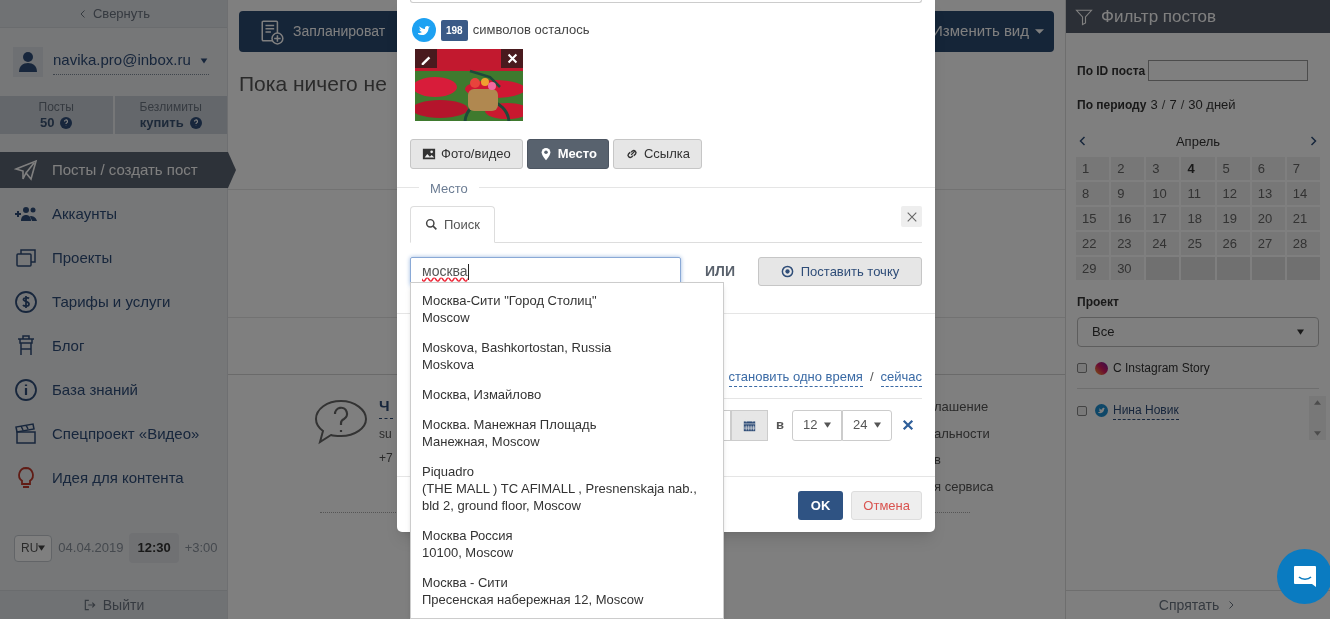  Describe the element at coordinates (749, 425) in the screenshot. I see `calendar-button` at that location.